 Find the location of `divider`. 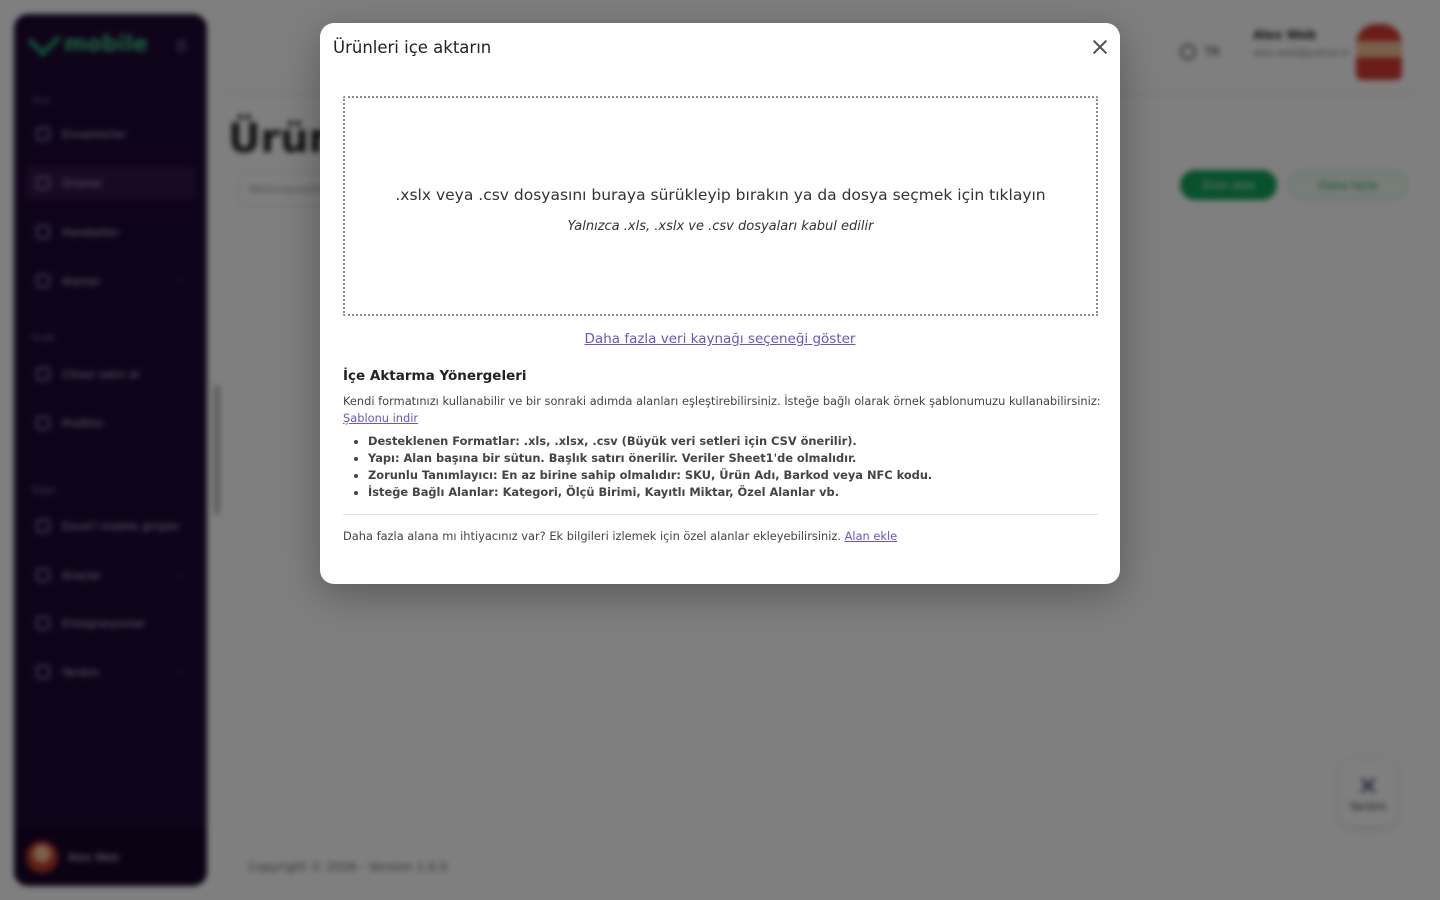

divider is located at coordinates (720, 514).